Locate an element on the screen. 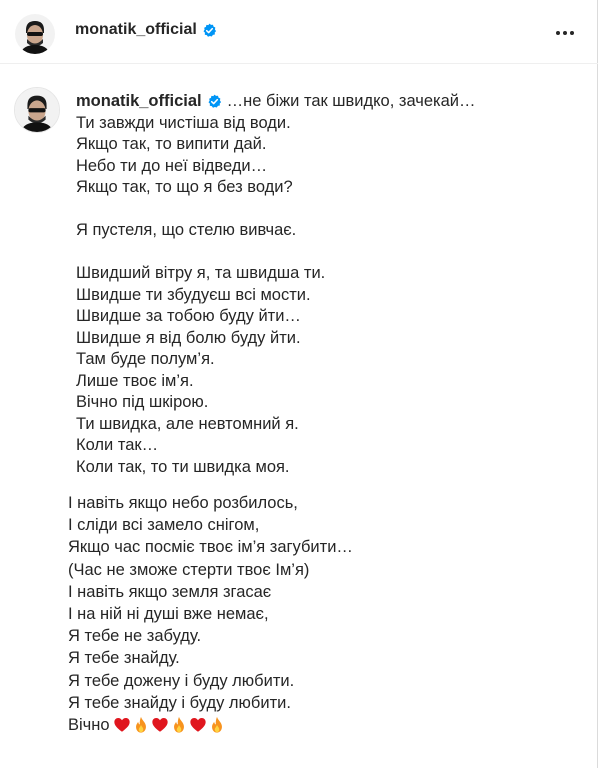 This screenshot has height=768, width=600. lyric-line: Лише твоє ім’я. is located at coordinates (135, 380).